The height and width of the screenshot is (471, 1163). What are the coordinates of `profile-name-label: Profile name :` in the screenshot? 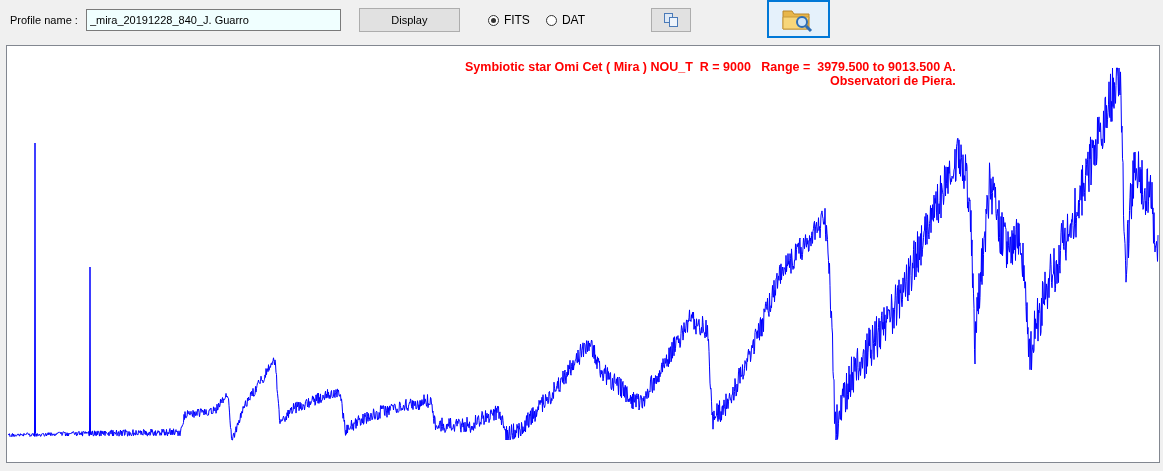 It's located at (44, 20).